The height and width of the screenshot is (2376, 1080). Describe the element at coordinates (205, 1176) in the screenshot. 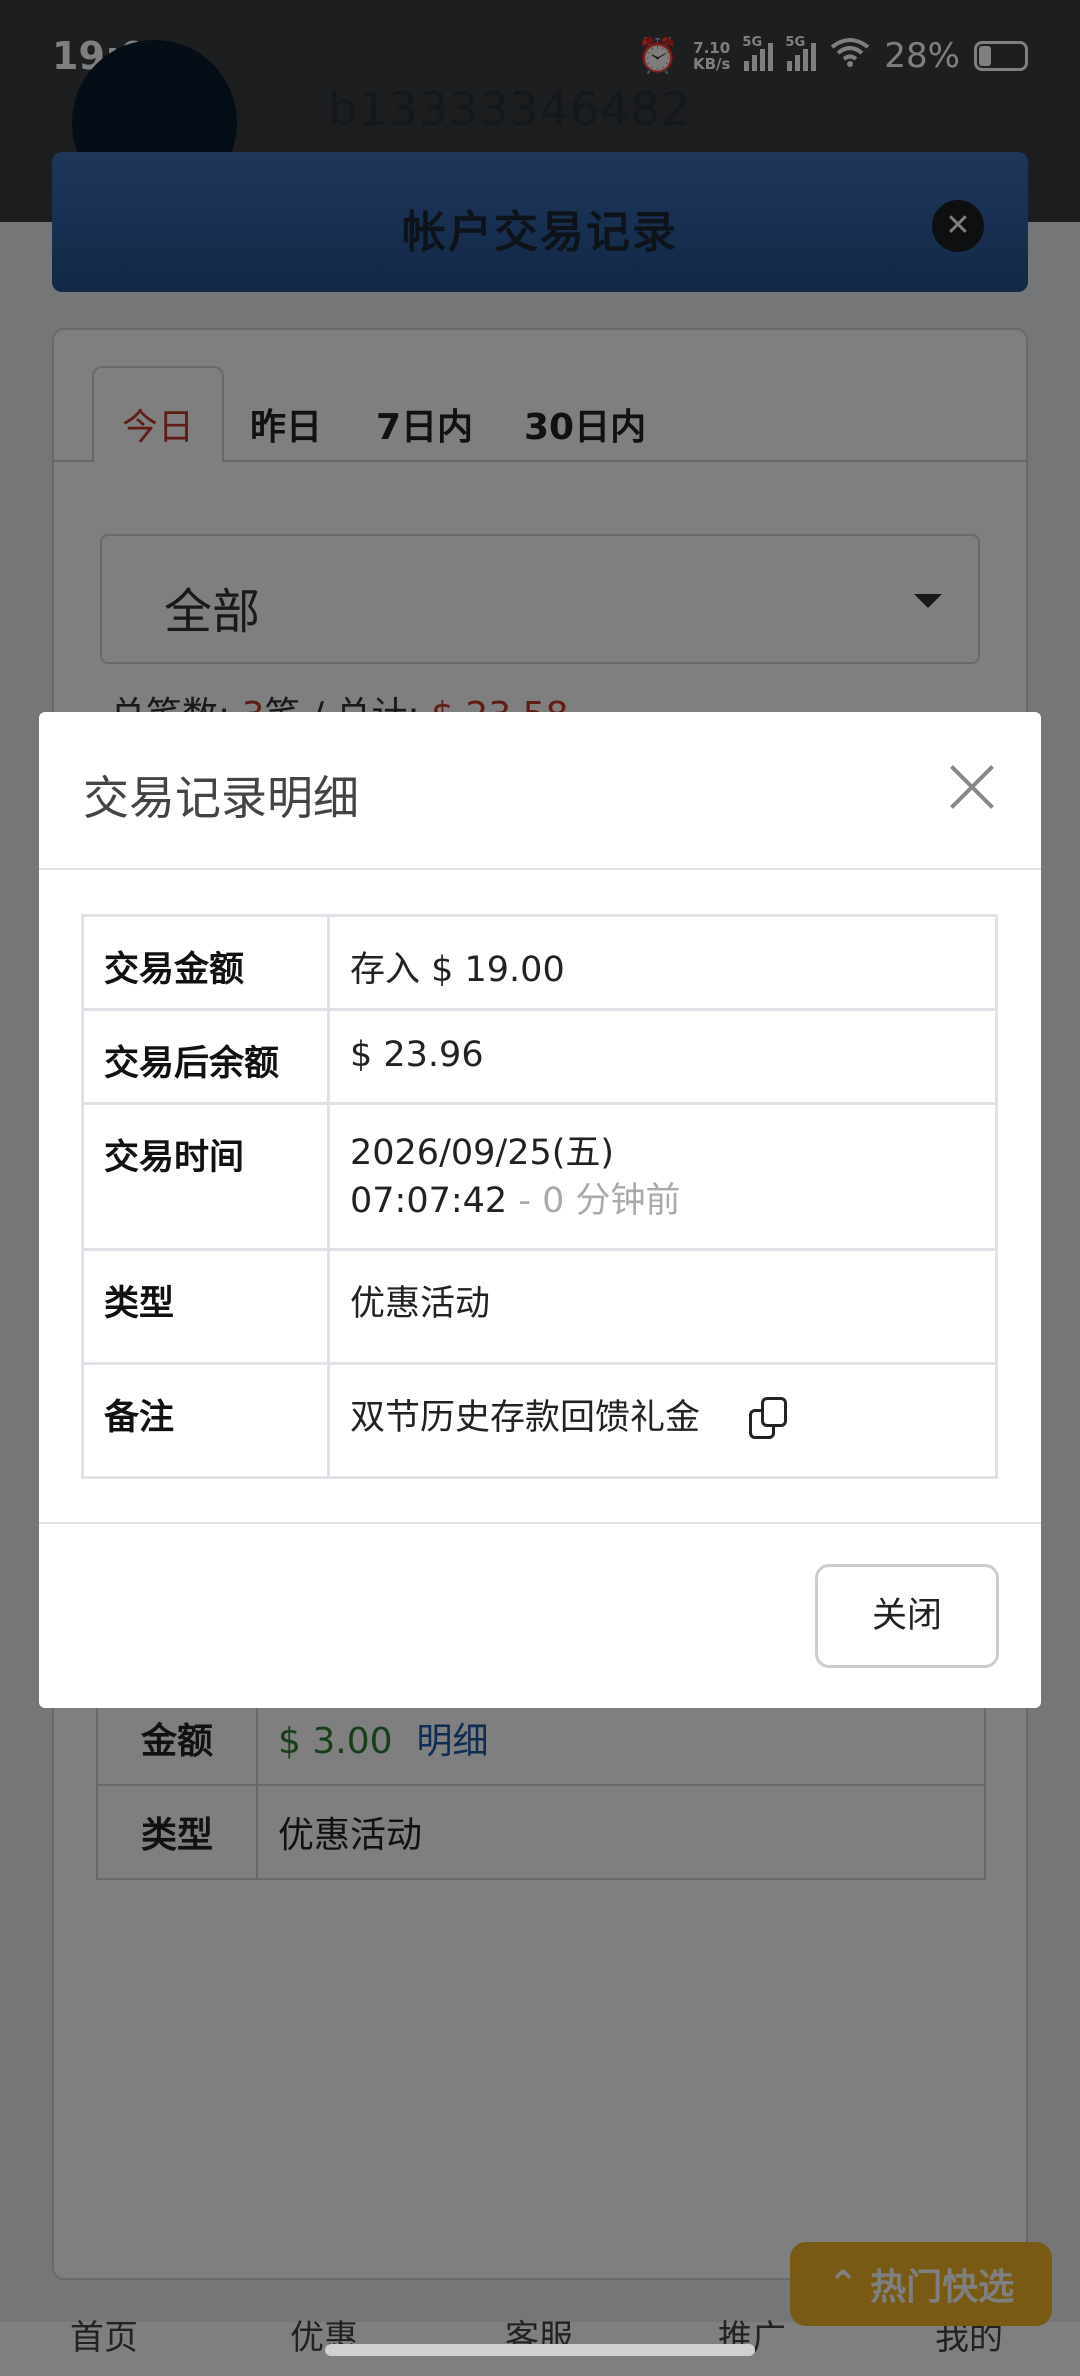

I see `time-label: 交易时间` at that location.